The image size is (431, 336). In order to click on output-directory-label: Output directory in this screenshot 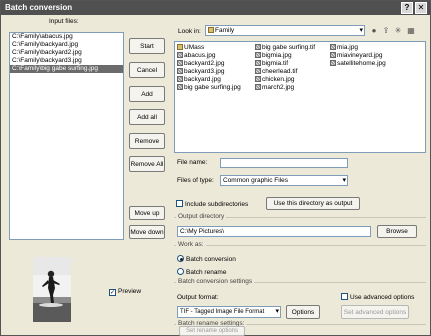, I will do `click(201, 216)`.